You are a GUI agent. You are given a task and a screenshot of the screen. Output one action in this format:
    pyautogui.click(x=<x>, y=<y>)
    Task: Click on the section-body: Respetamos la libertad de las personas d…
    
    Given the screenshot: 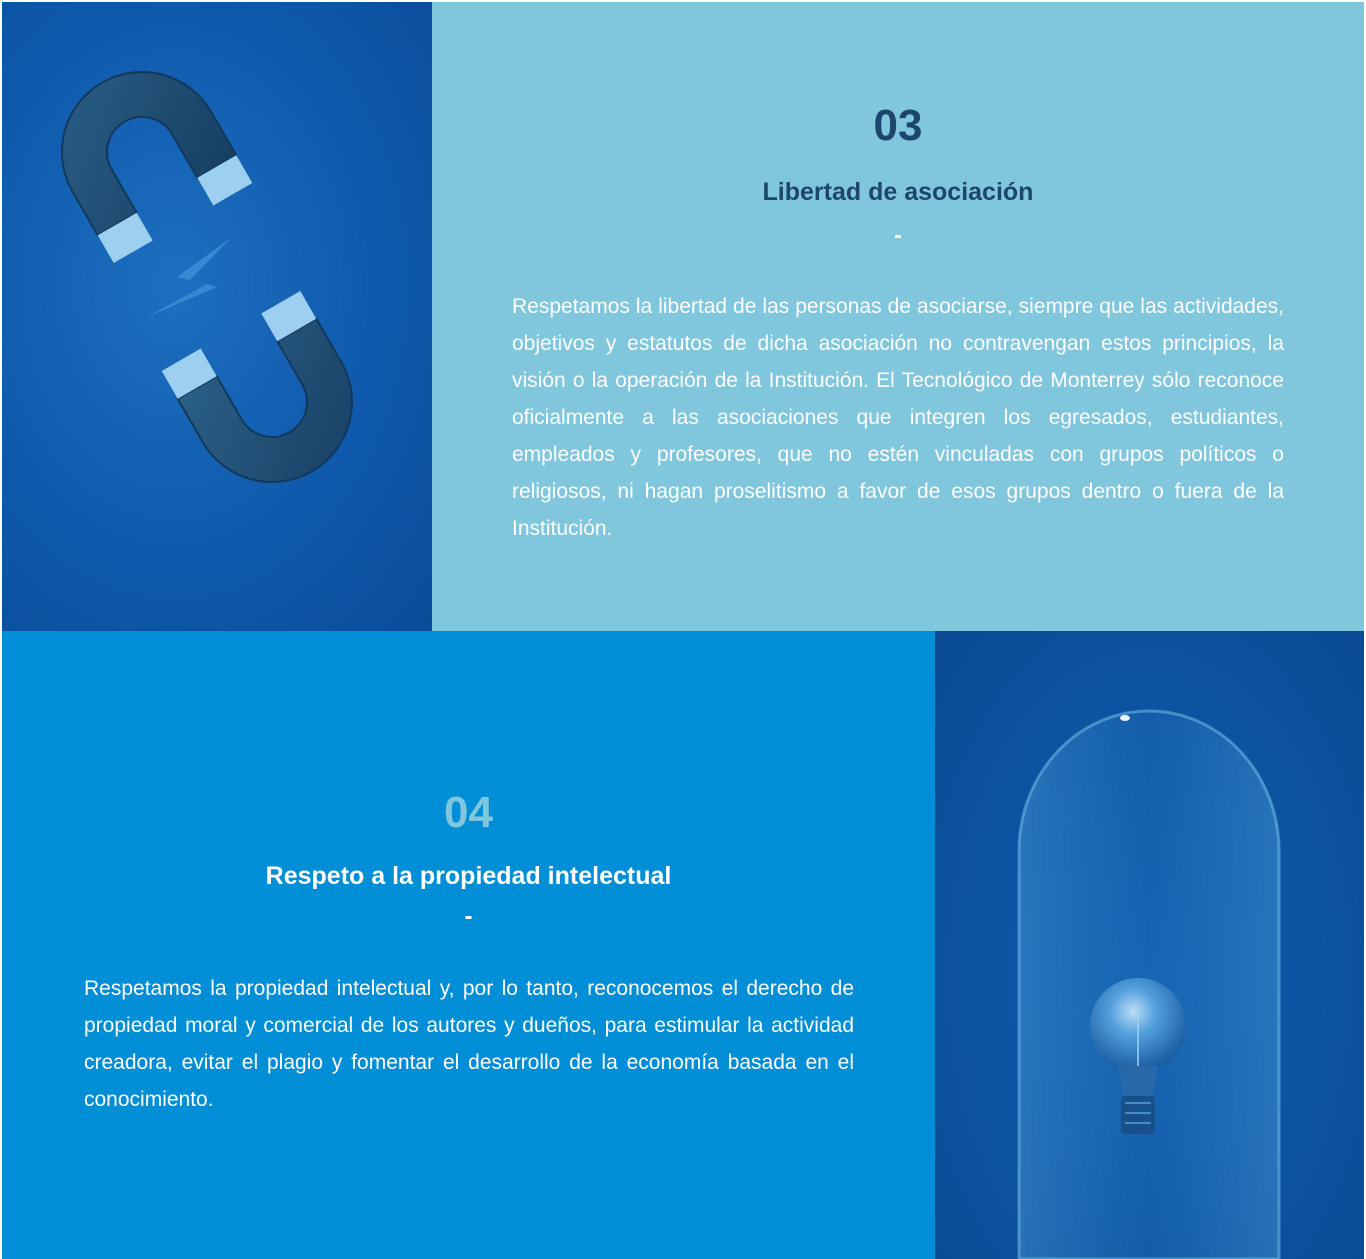 What is the action you would take?
    pyautogui.click(x=898, y=417)
    